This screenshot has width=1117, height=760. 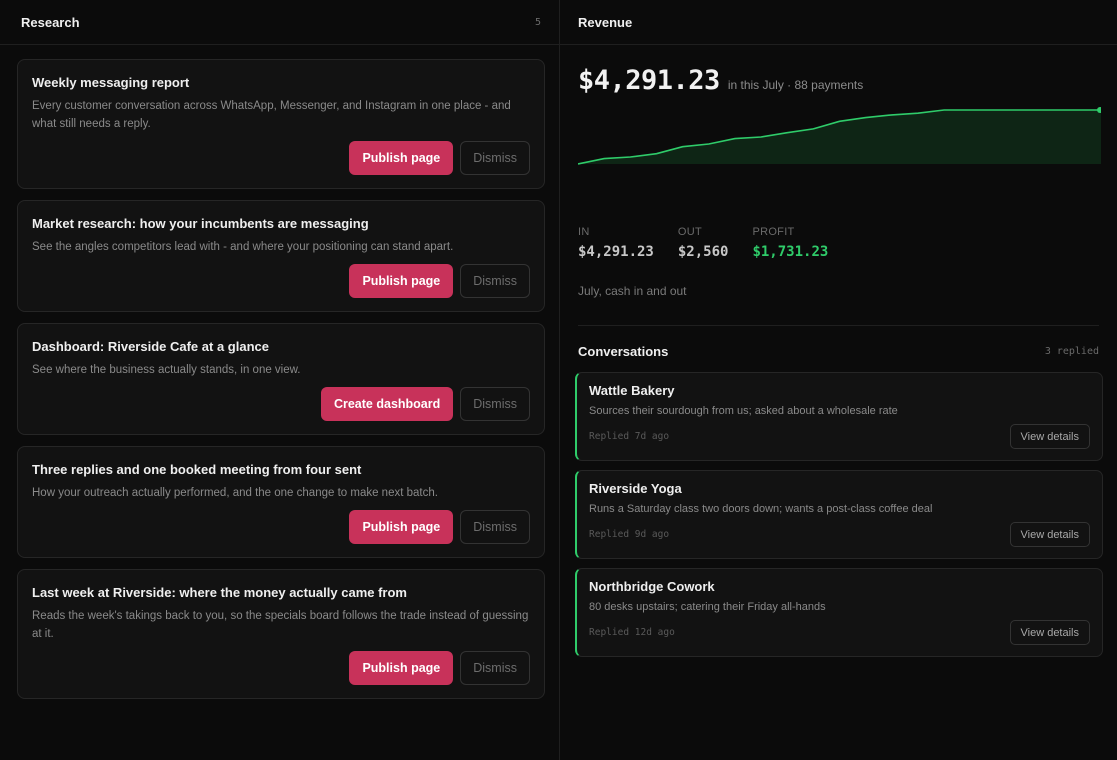 I want to click on revenue-subtitle: in this July · 88 payments, so click(x=795, y=85).